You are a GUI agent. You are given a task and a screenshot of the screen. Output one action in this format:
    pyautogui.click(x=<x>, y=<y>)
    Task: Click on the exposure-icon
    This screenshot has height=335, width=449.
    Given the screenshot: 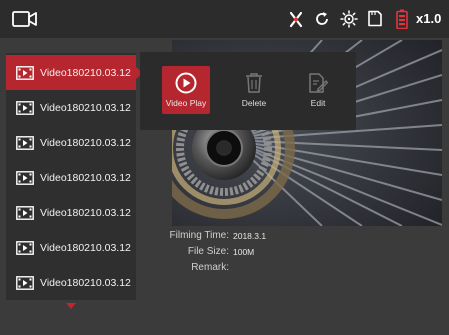 What is the action you would take?
    pyautogui.click(x=349, y=19)
    